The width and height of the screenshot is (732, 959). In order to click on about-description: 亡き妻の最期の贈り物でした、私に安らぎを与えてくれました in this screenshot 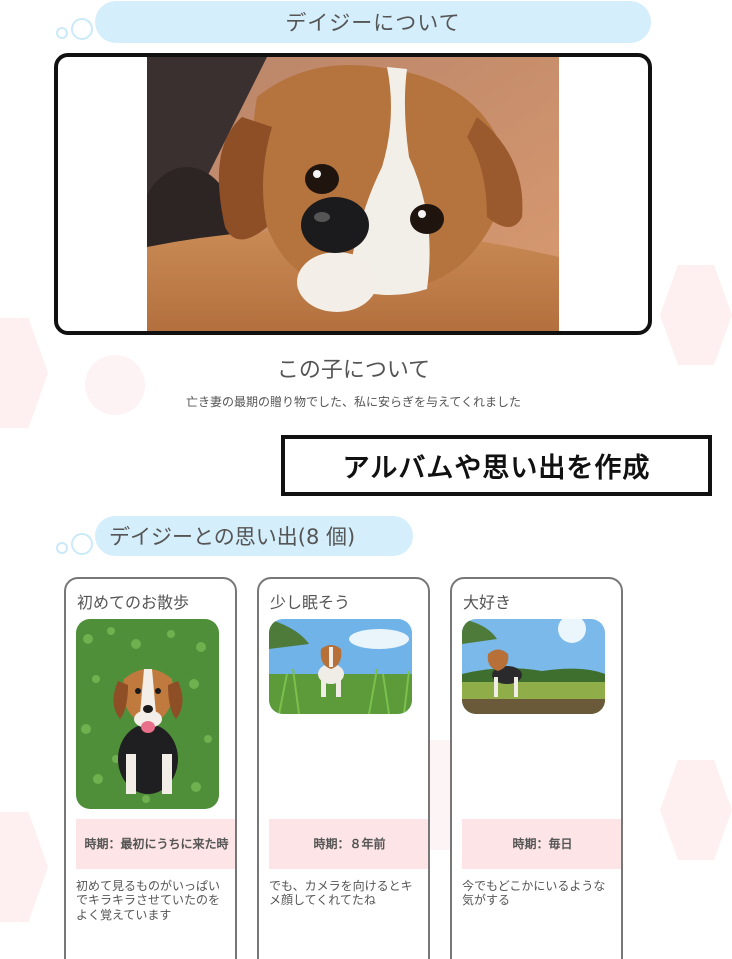, I will do `click(353, 402)`.